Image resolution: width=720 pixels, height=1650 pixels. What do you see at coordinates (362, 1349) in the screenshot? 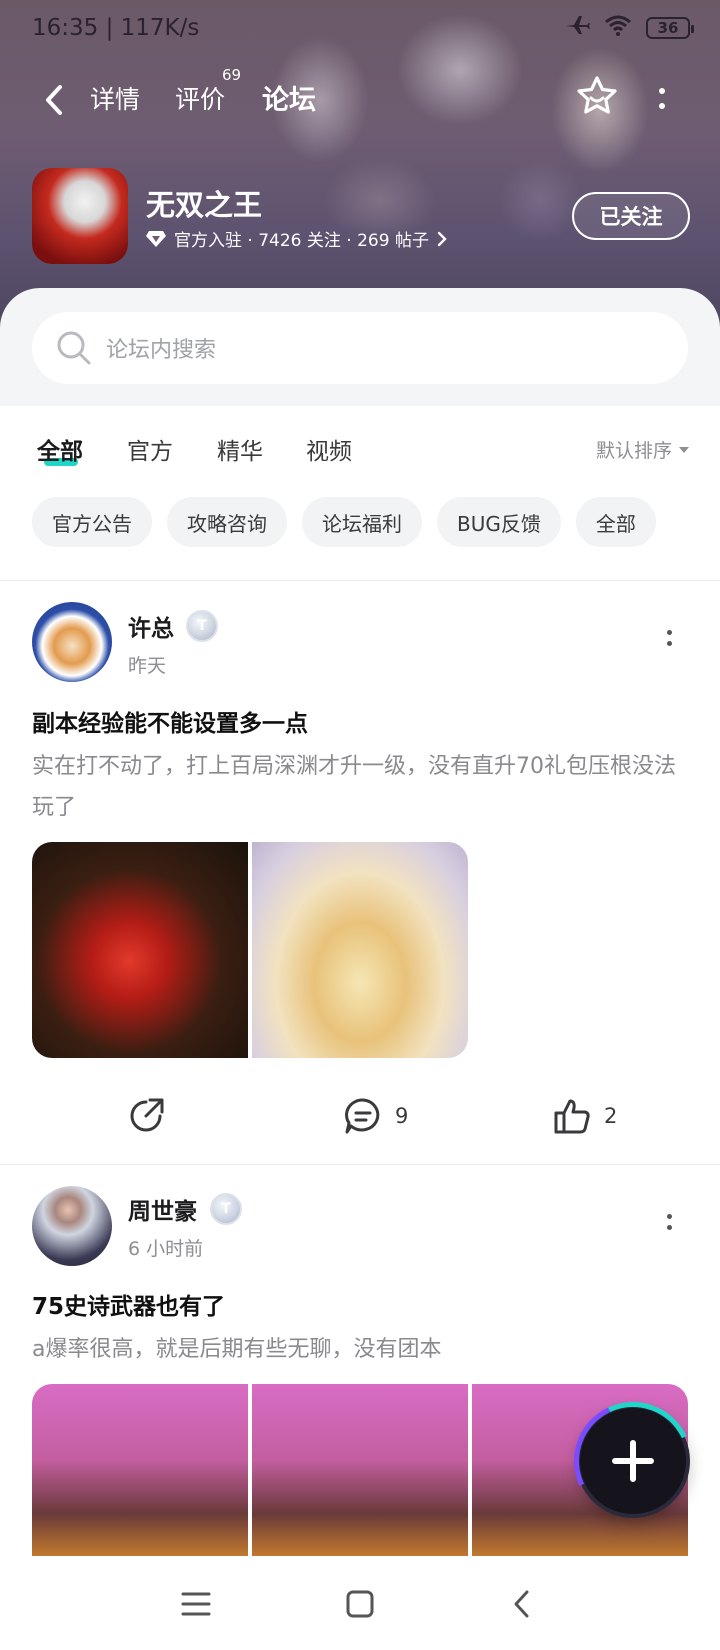
I see `post-body: a爆率很高，就是后期有些无聊，没有团本` at bounding box center [362, 1349].